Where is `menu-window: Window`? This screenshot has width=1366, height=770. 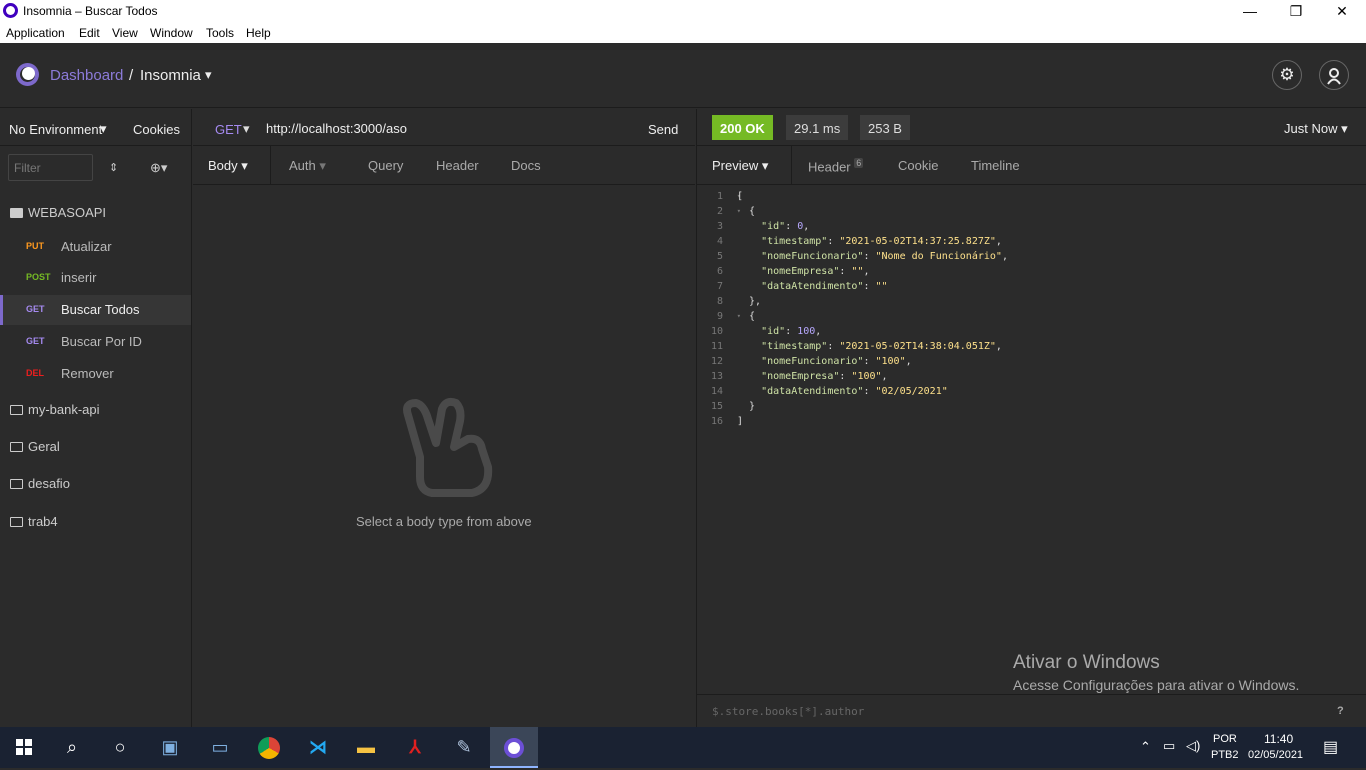
menu-window: Window is located at coordinates (171, 33).